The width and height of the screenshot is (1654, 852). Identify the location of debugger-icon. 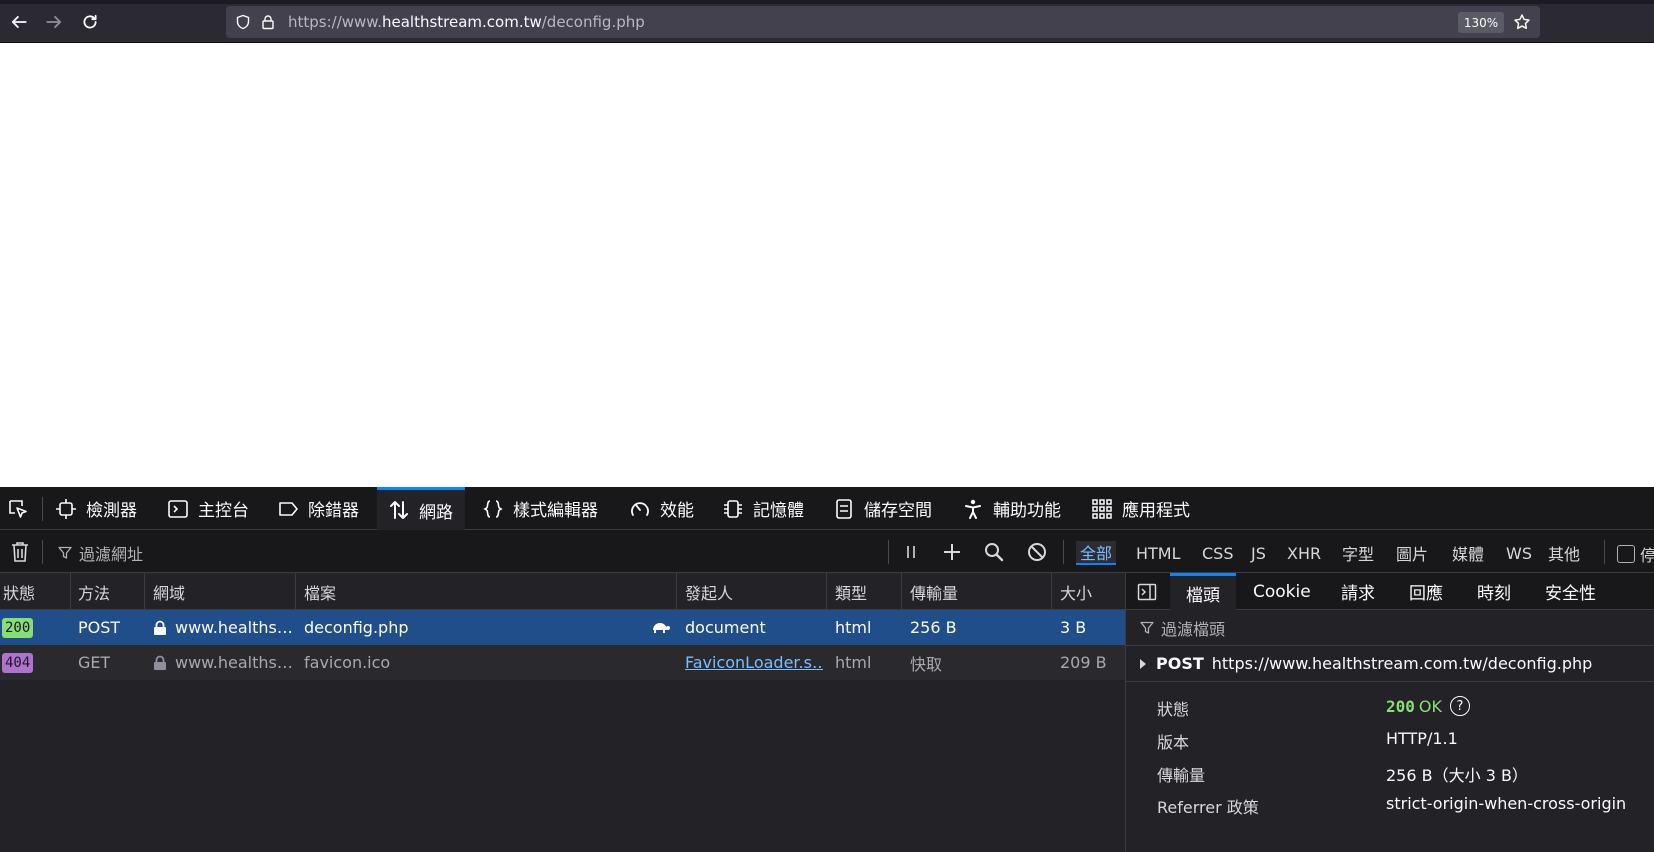
(288, 508).